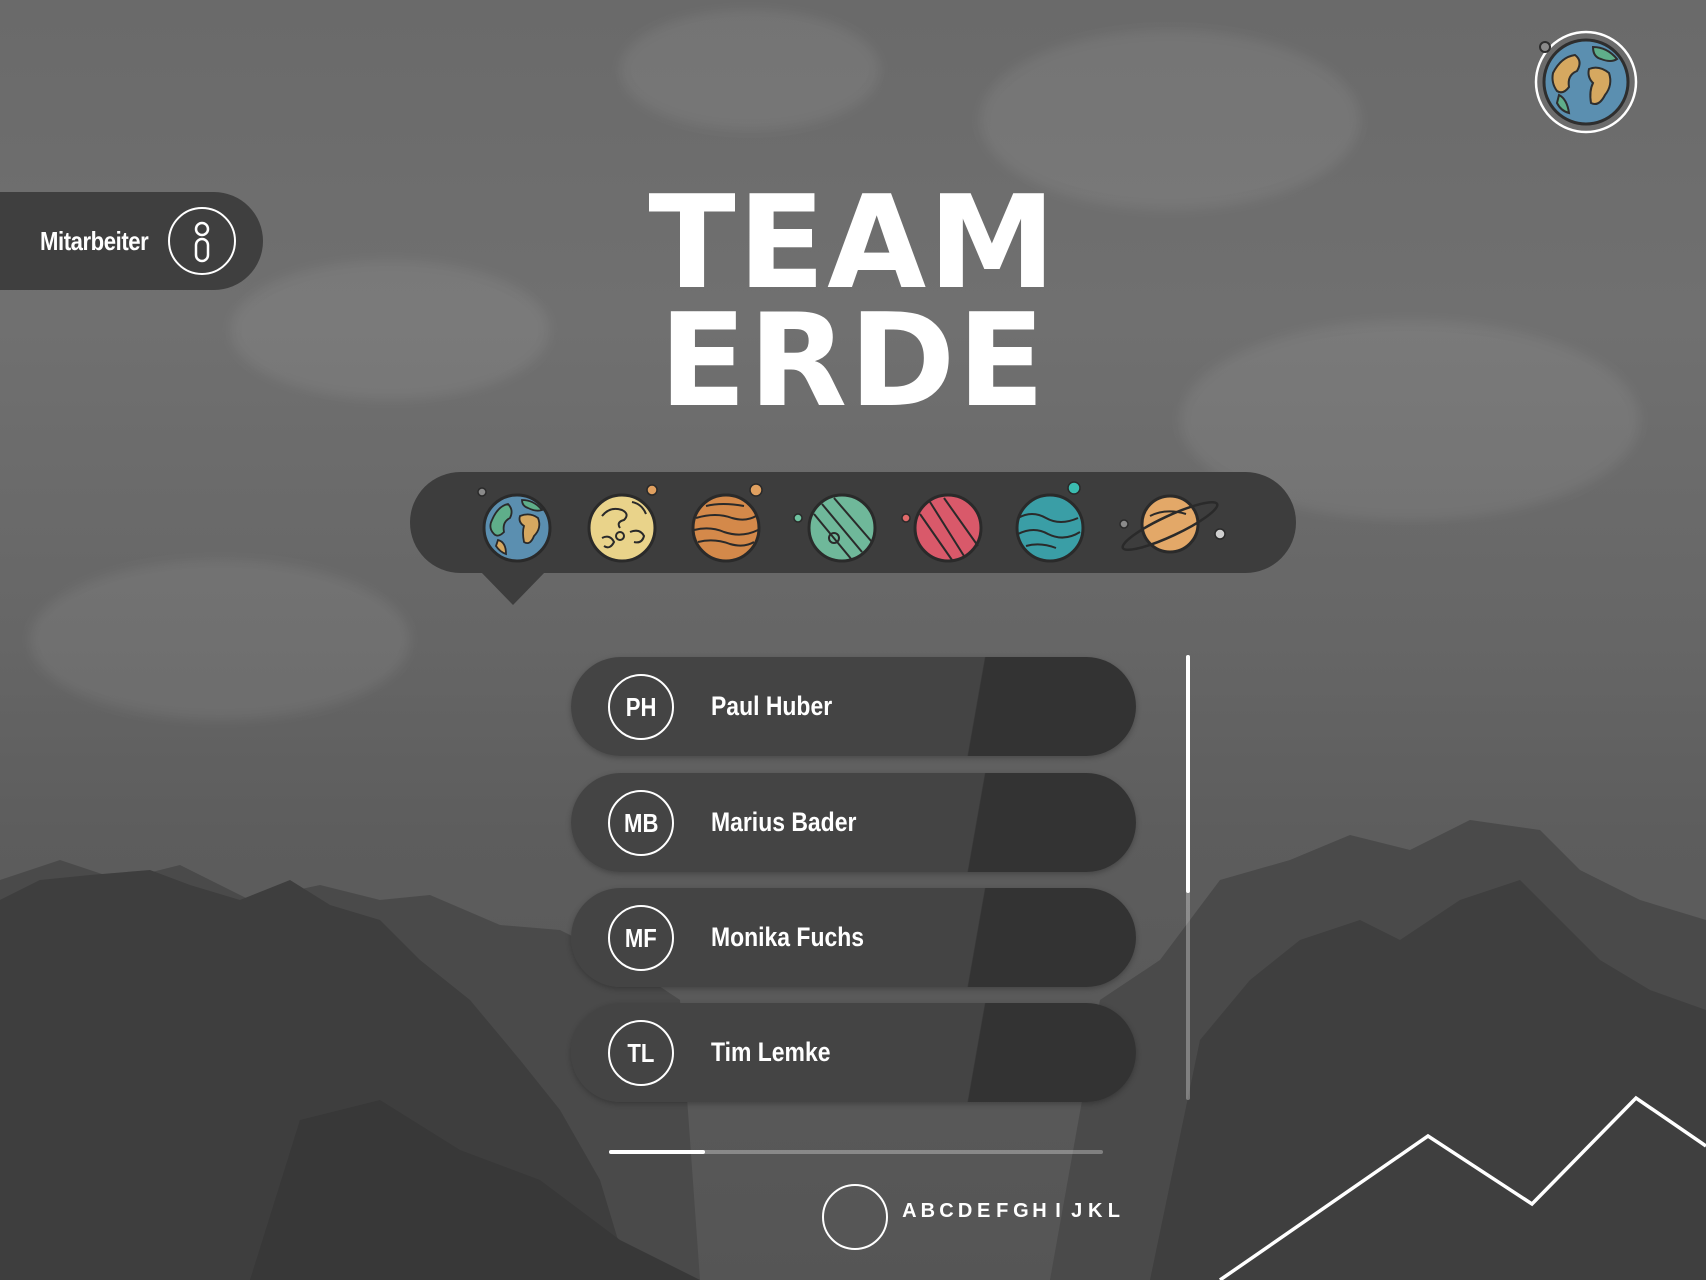 The width and height of the screenshot is (1706, 1280). Describe the element at coordinates (1002, 1211) in the screenshot. I see `alphabet-letter: F` at that location.